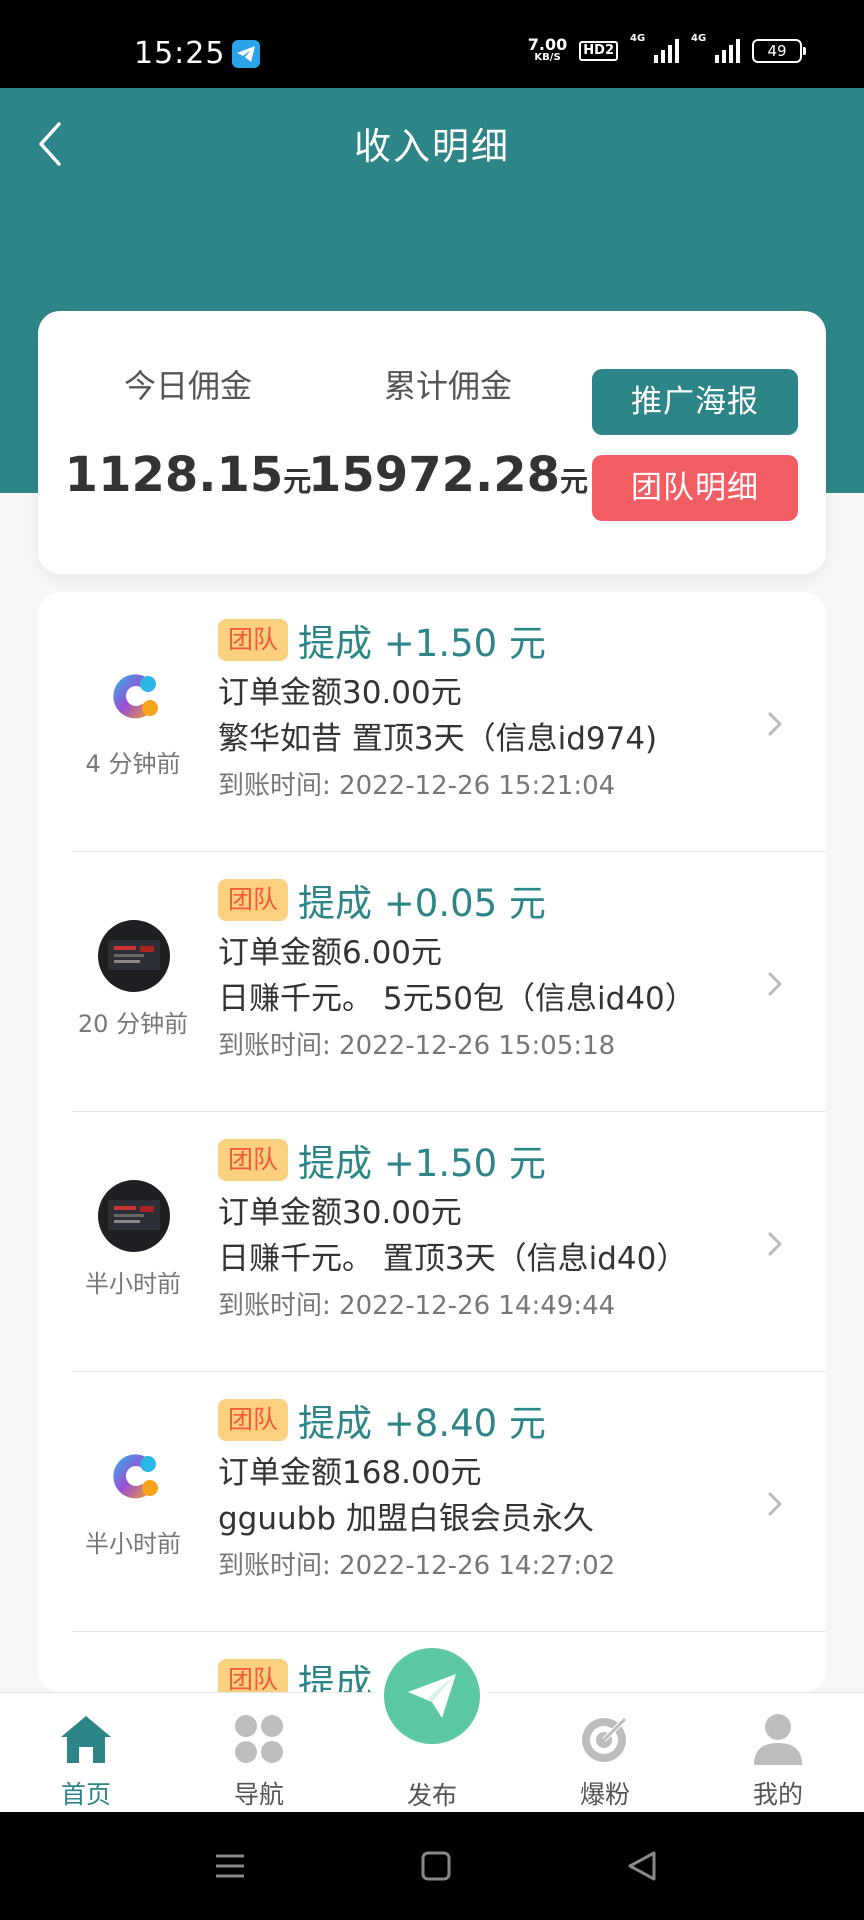  I want to click on commission-amount: 提成 +0.05 元, so click(422, 903).